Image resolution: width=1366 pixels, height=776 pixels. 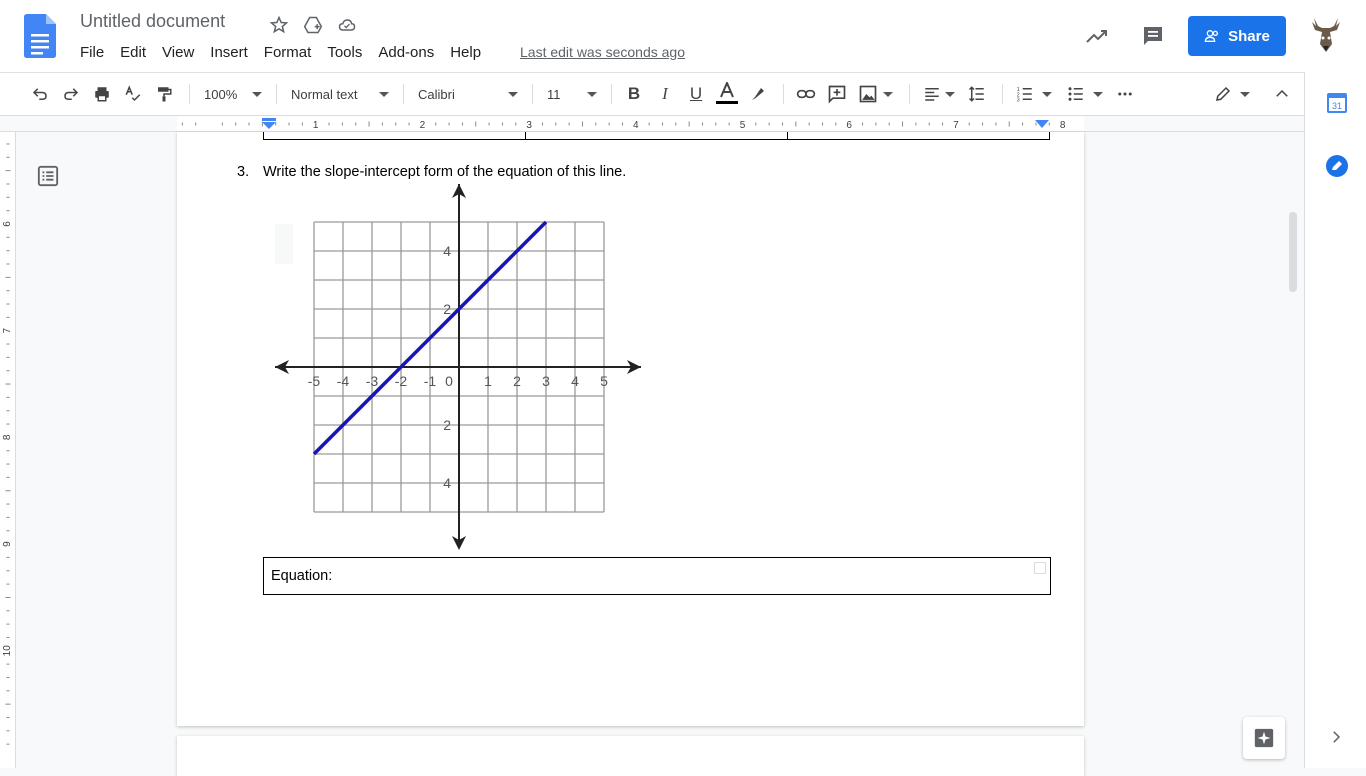 I want to click on x-tick-label: -4, so click(x=343, y=381).